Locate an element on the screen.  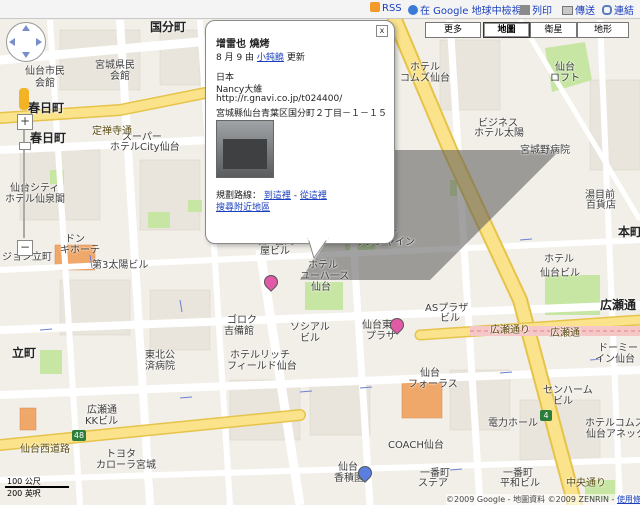
map-label: センハーム is located at coordinates (568, 390).